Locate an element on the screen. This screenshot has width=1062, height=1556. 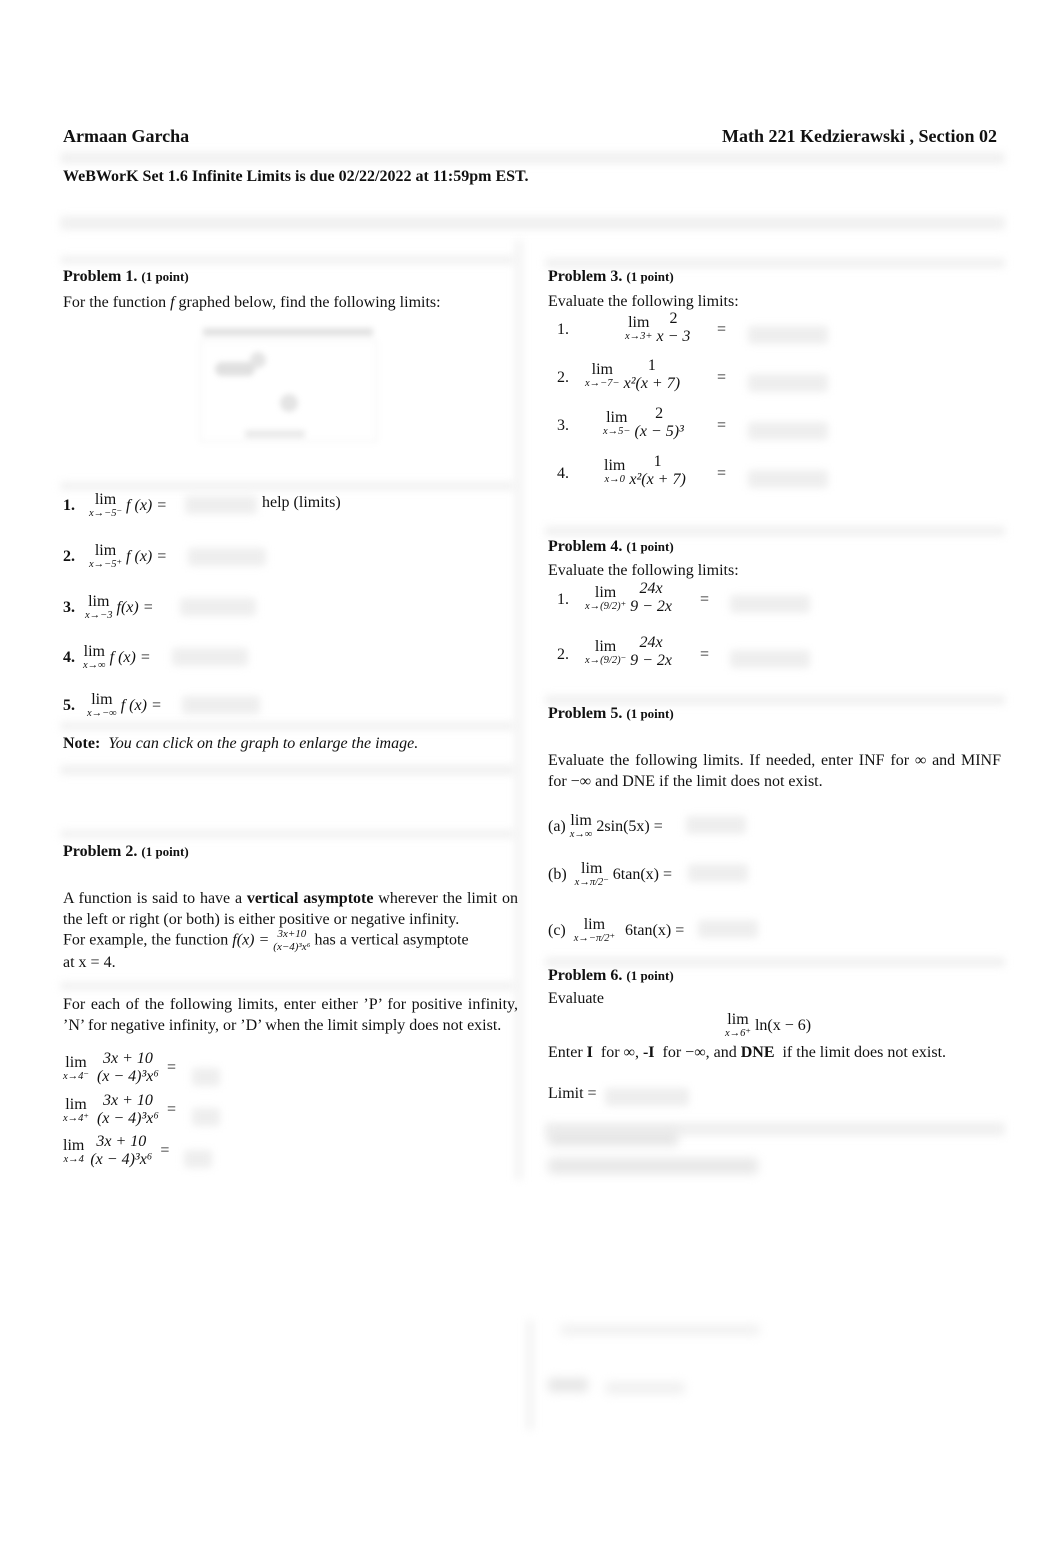
lim-subscript: x→−5⁺ is located at coordinates (106, 564).